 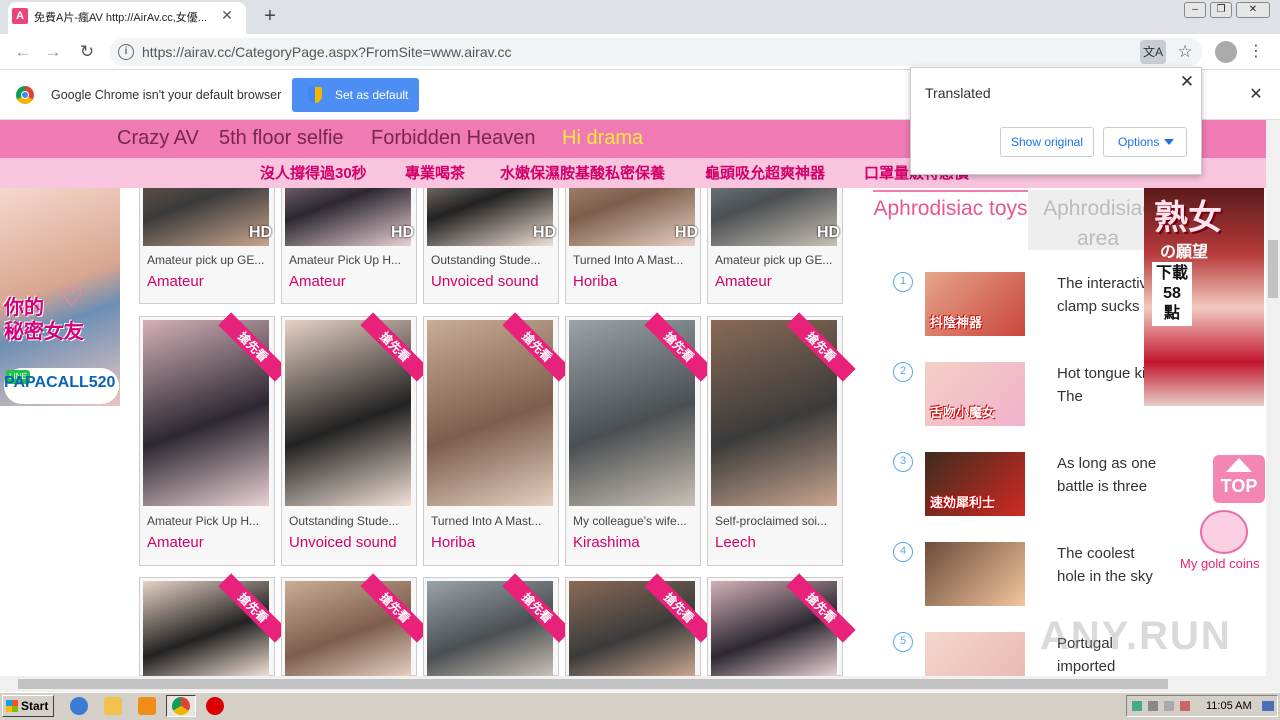 What do you see at coordinates (158, 138) in the screenshot?
I see `nav-crazy-av: Crazy AV` at bounding box center [158, 138].